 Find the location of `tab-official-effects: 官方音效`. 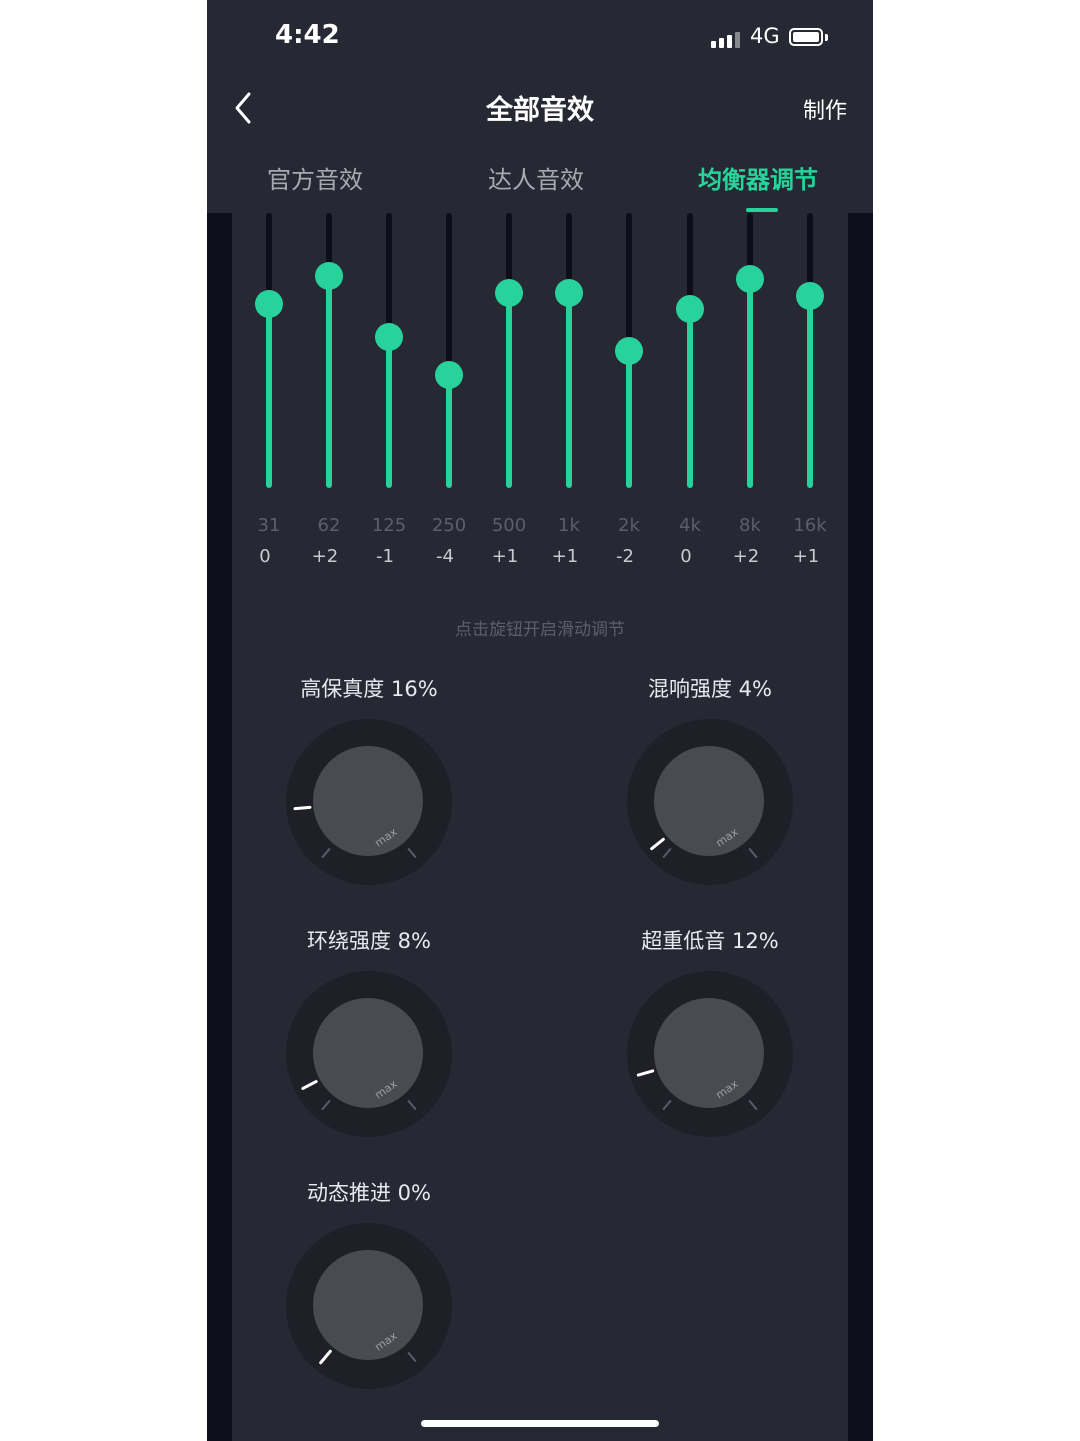

tab-official-effects: 官方音效 is located at coordinates (315, 177).